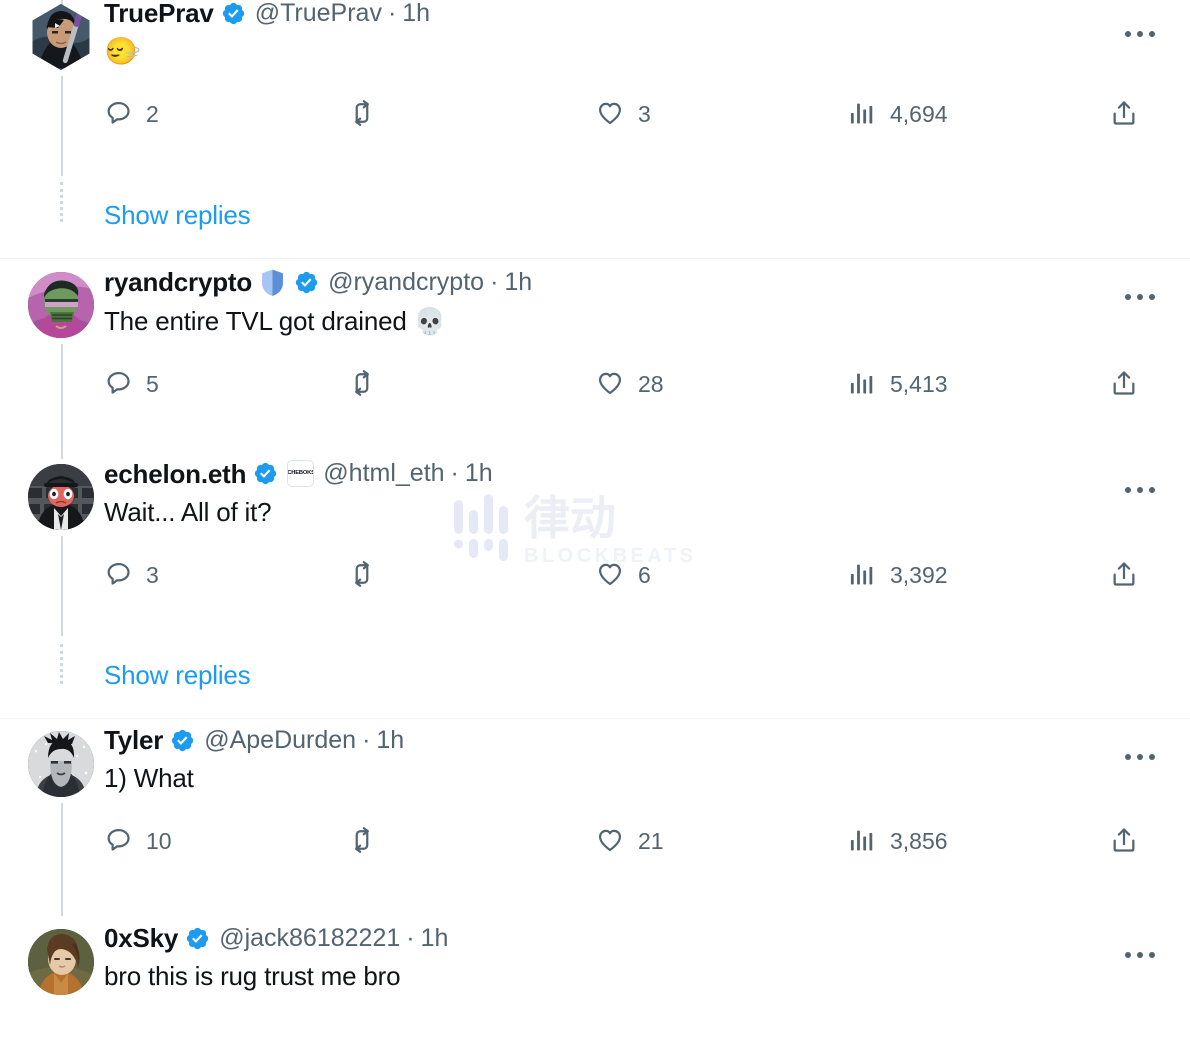 The width and height of the screenshot is (1190, 1048). I want to click on reply-button: 10, so click(226, 840).